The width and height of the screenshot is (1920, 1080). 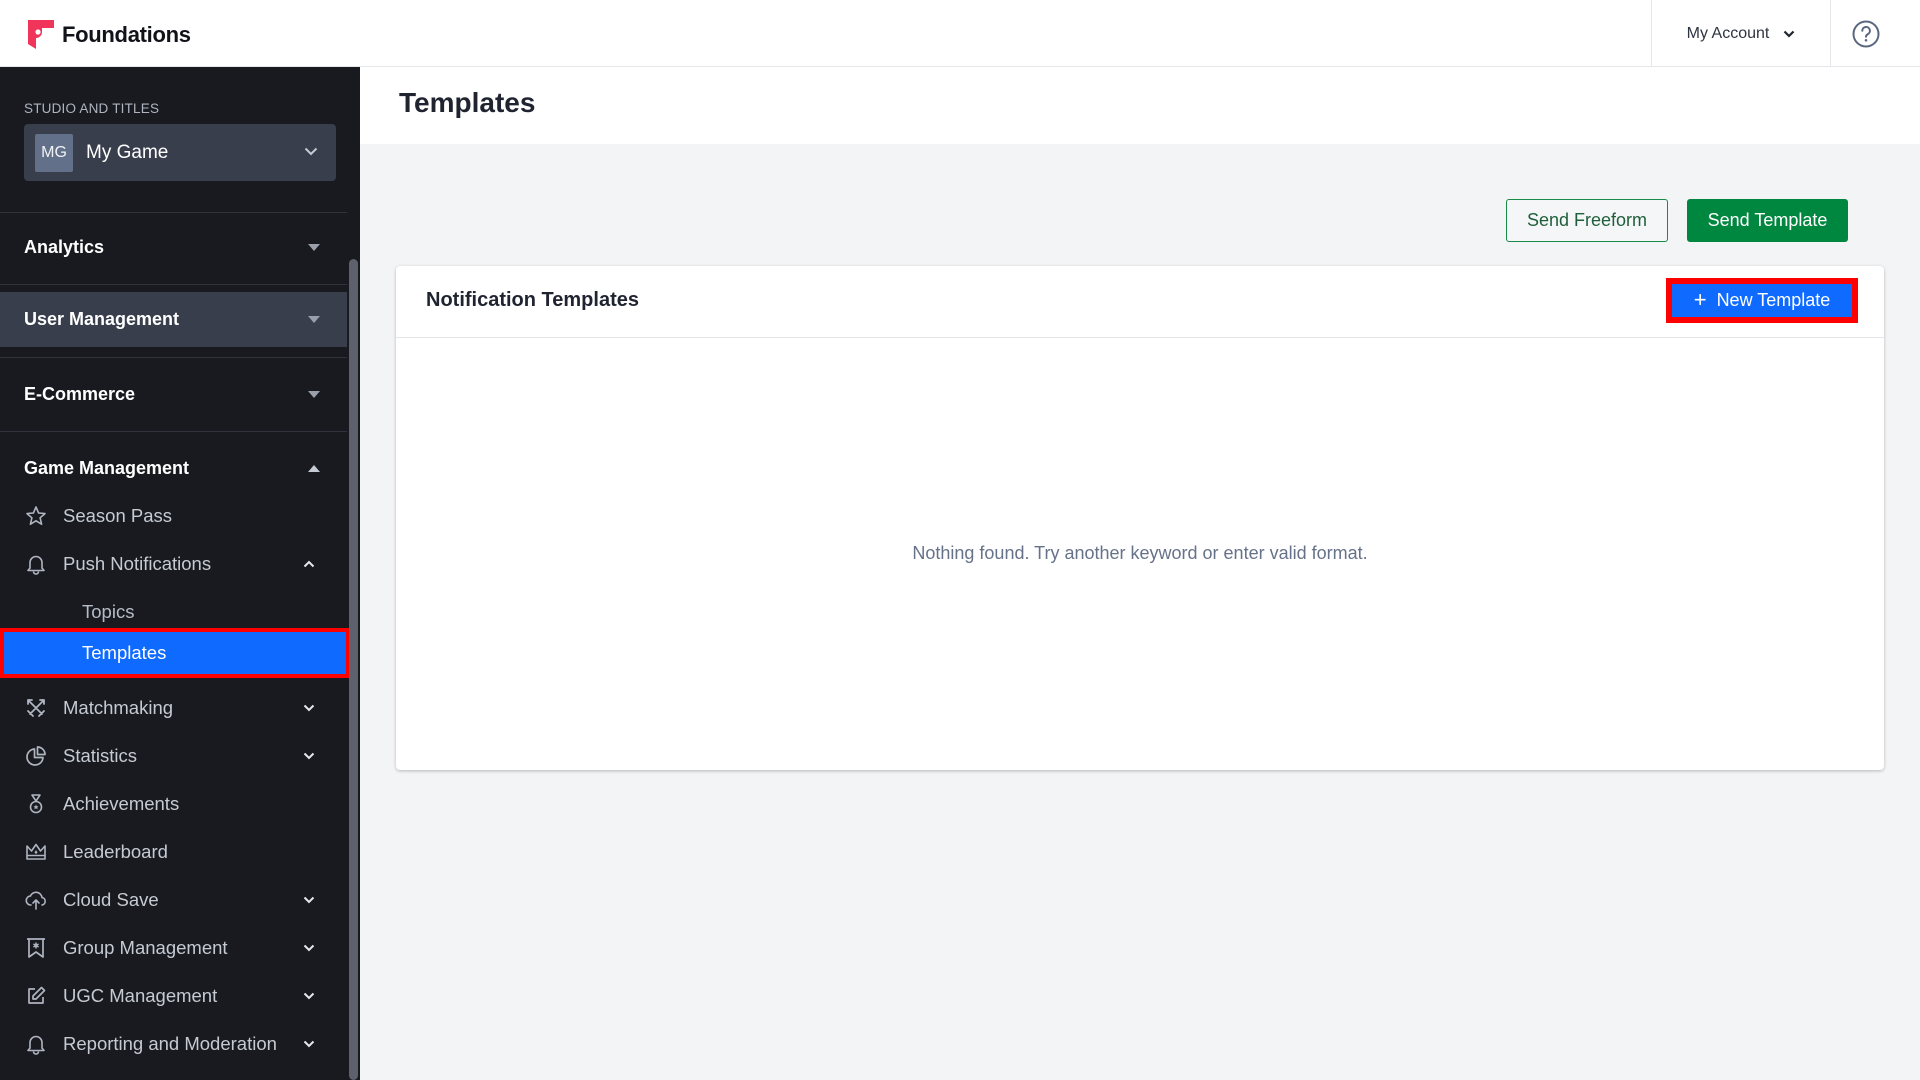 I want to click on plus-icon: +, so click(x=1700, y=299).